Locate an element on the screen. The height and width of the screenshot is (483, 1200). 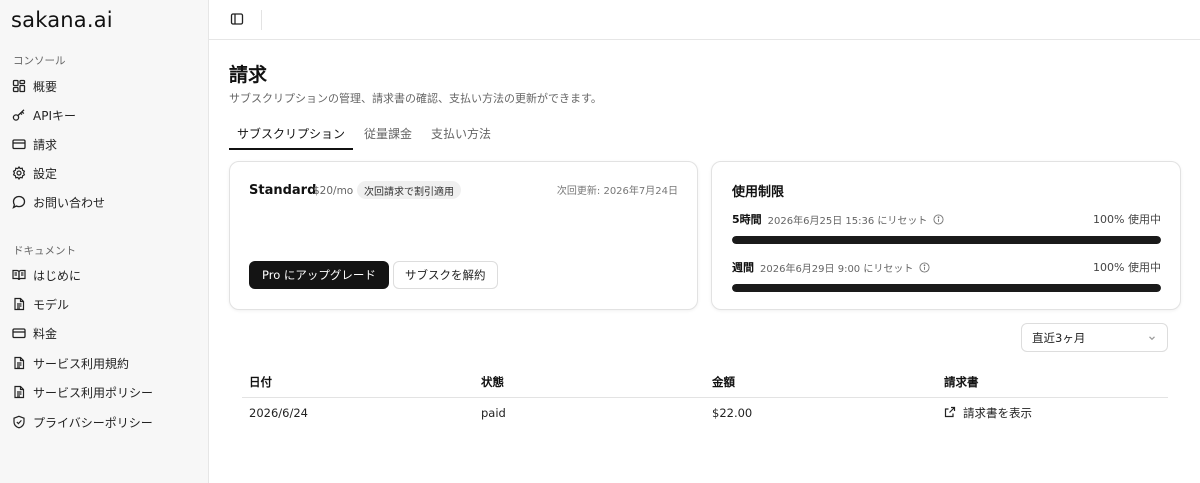
usage-reset-time: 2026年6月29日 9:00 にリセット is located at coordinates (837, 269).